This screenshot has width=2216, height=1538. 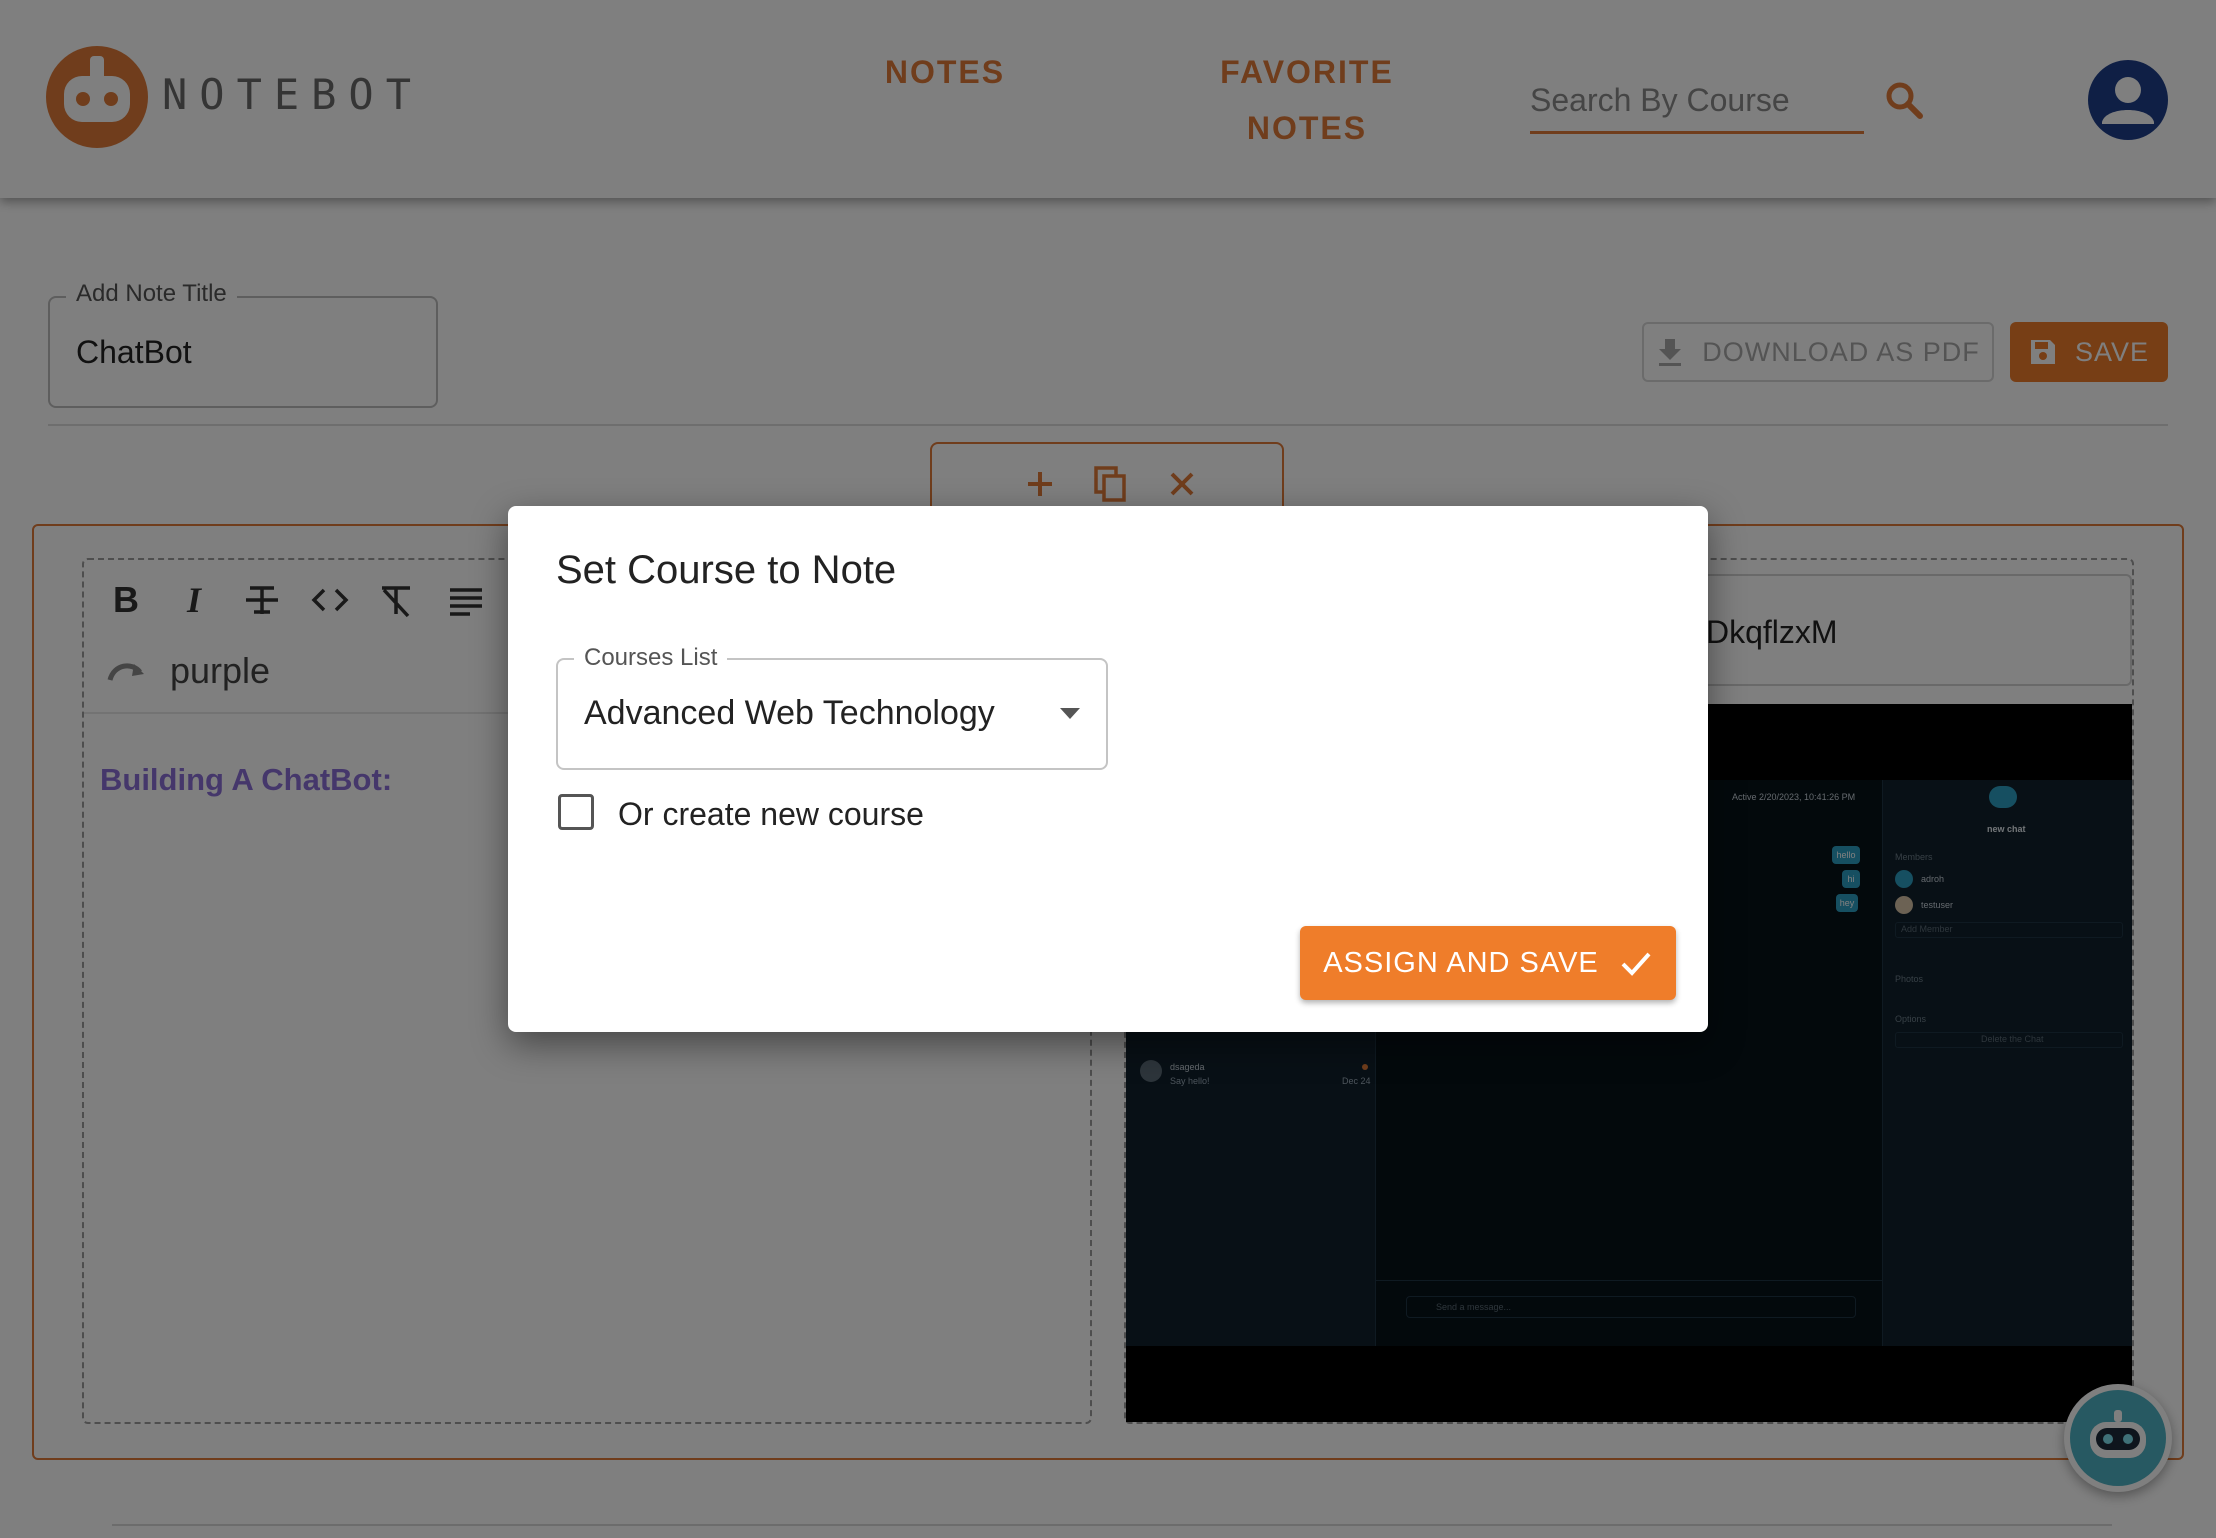 What do you see at coordinates (1461, 962) in the screenshot?
I see `assign-and-save-label: ASSIGN AND SAVE` at bounding box center [1461, 962].